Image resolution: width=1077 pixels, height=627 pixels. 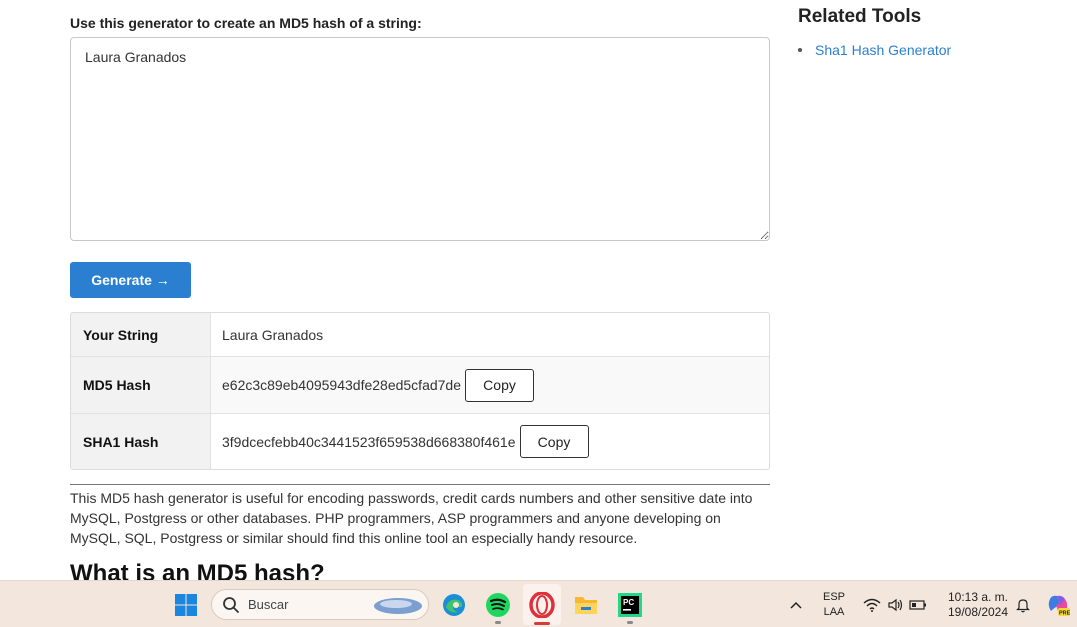 What do you see at coordinates (273, 334) in the screenshot?
I see `your-string-text: Laura Granados` at bounding box center [273, 334].